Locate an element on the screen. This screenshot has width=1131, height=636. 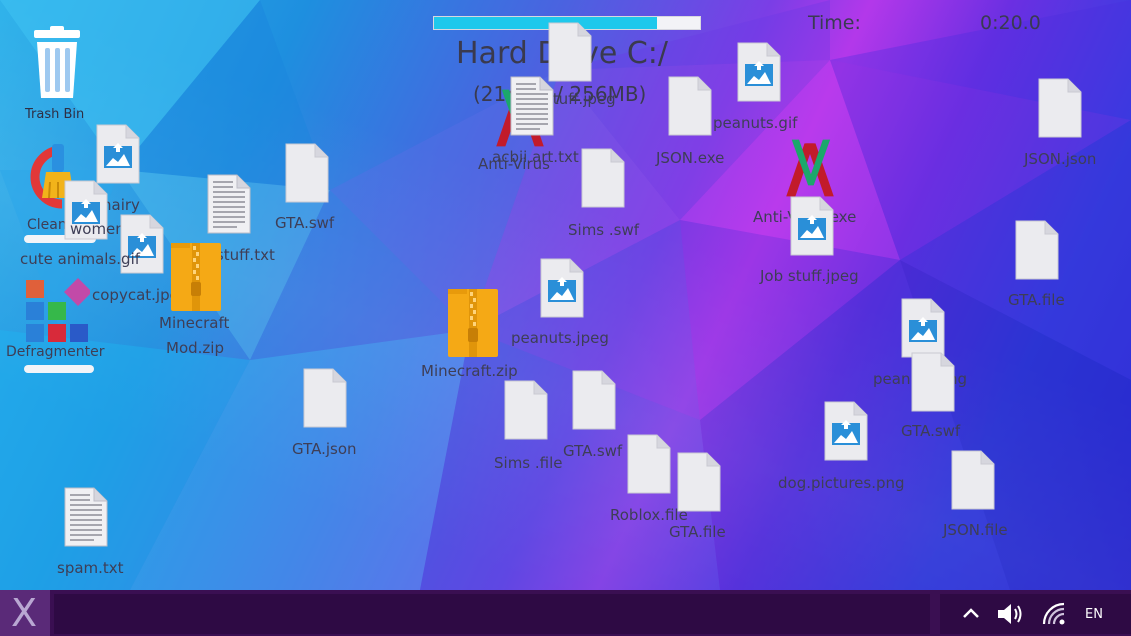
file-minecraft-mod-zip-label-line2: Mod.zip is located at coordinates (195, 348).